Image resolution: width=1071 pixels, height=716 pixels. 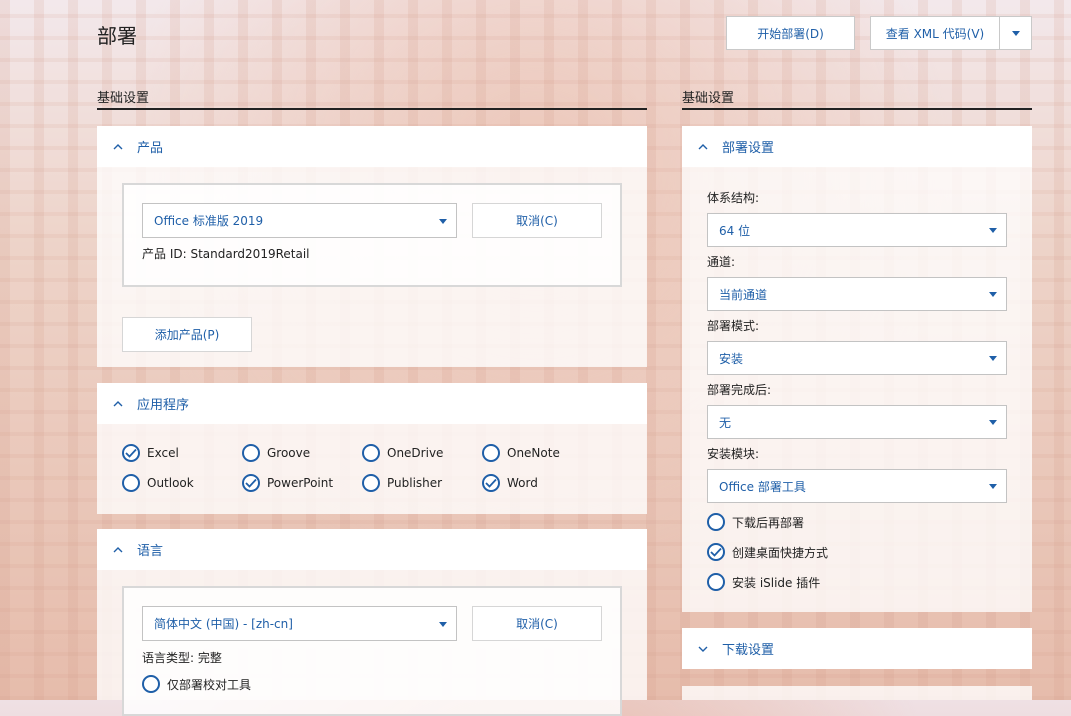 I want to click on left-section-divider, so click(x=372, y=109).